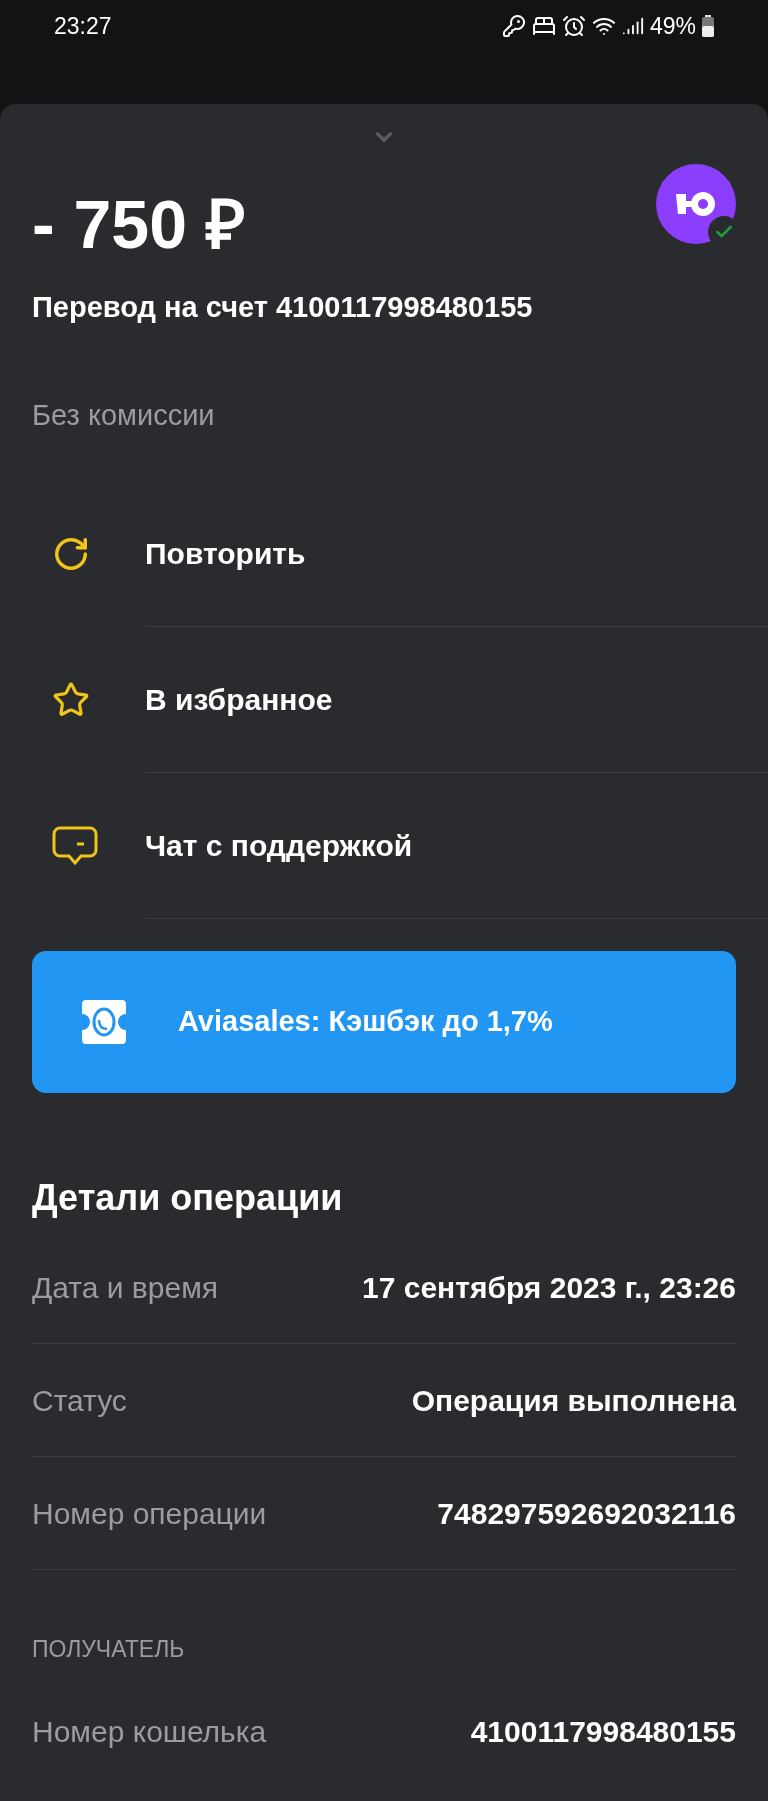  What do you see at coordinates (149, 1513) in the screenshot?
I see `detail-label: Номер операции` at bounding box center [149, 1513].